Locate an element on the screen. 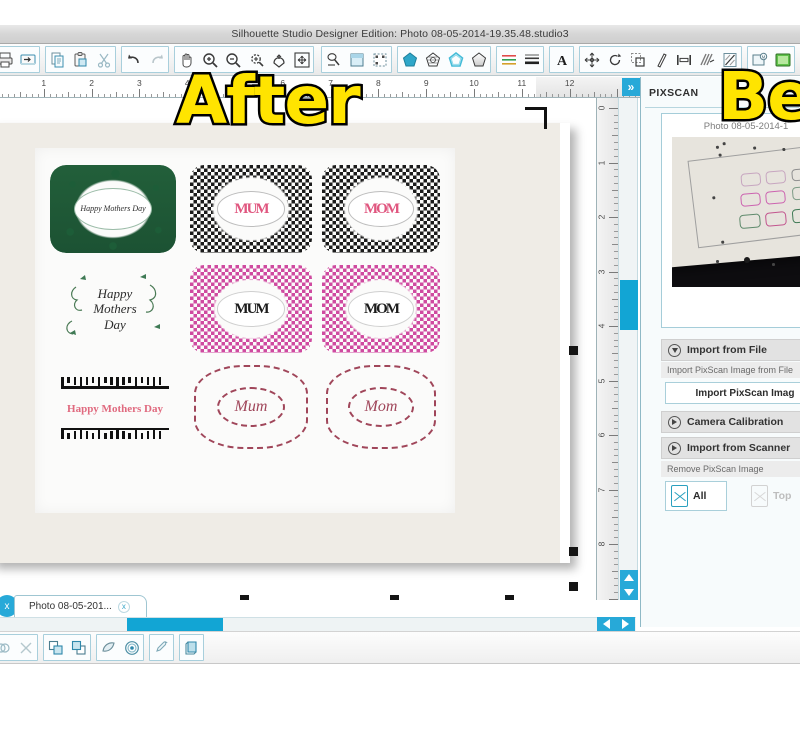 Image resolution: width=800 pixels, height=730 pixels. toolbar-group-library is located at coordinates (444, 59).